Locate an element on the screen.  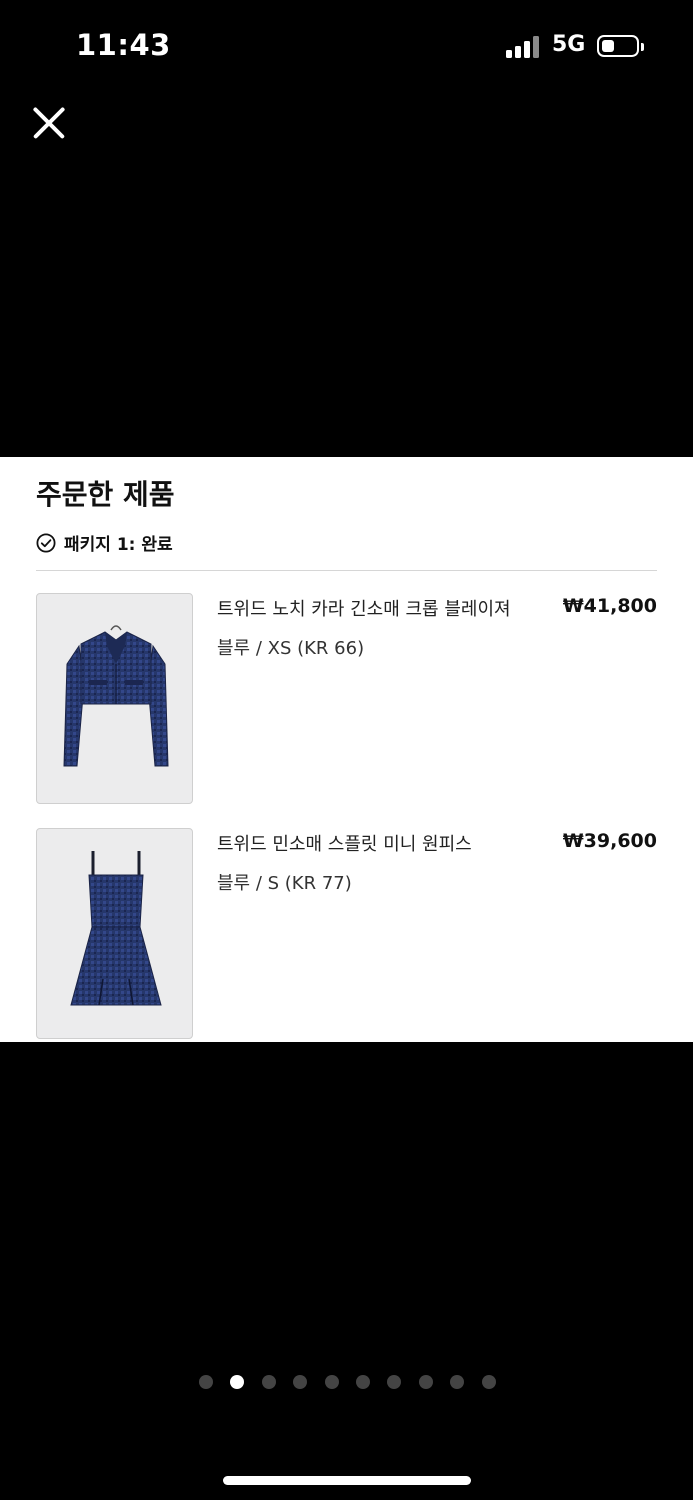
cellular-signal-icon is located at coordinates (524, 47).